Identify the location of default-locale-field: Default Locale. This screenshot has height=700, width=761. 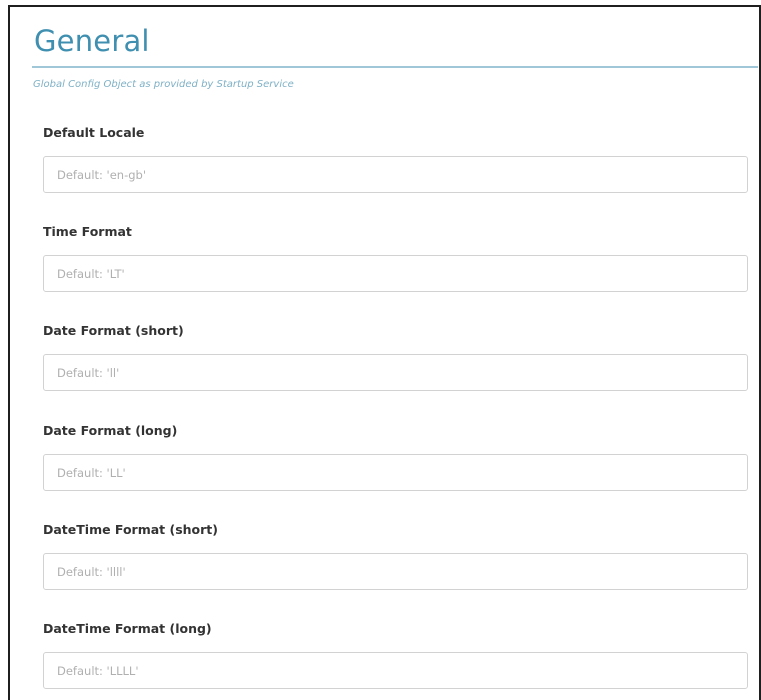
(395, 159).